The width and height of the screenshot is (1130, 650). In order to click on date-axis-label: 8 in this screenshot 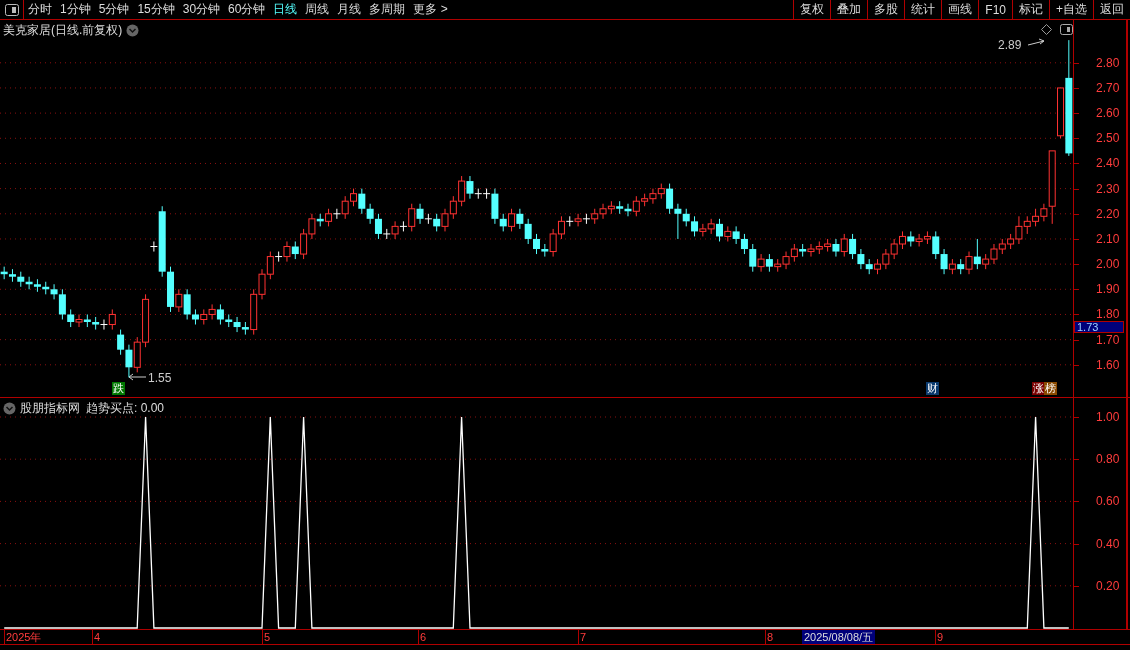, I will do `click(769, 637)`.